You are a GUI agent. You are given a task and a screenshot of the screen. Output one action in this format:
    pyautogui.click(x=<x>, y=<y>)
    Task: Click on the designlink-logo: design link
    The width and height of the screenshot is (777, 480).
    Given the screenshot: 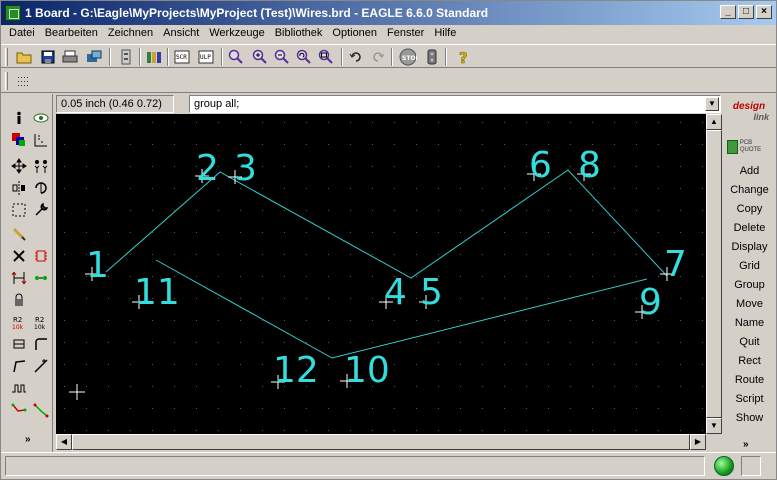 What is the action you would take?
    pyautogui.click(x=749, y=115)
    